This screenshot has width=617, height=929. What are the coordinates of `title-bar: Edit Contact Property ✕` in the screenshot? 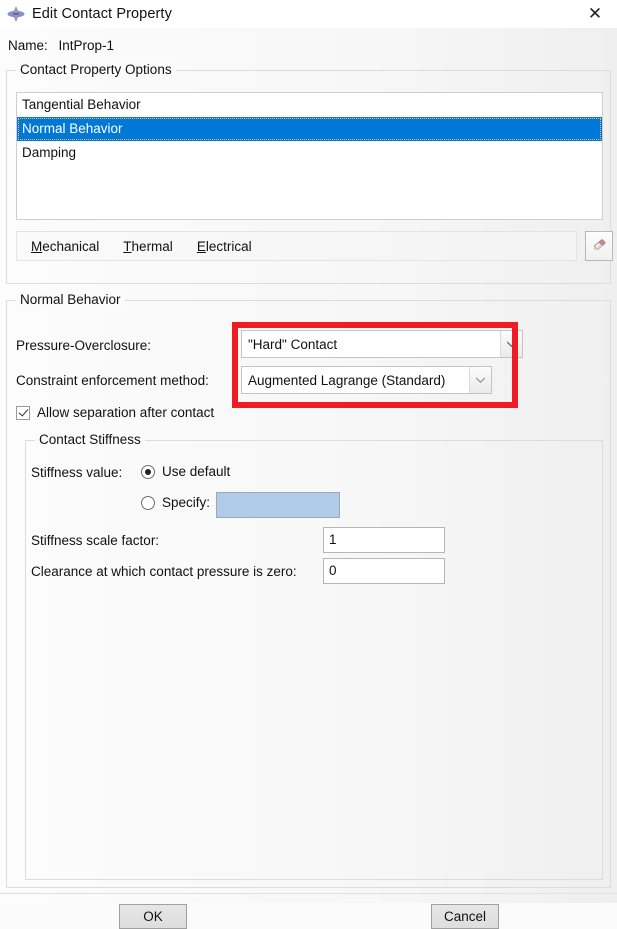 It's located at (308, 14).